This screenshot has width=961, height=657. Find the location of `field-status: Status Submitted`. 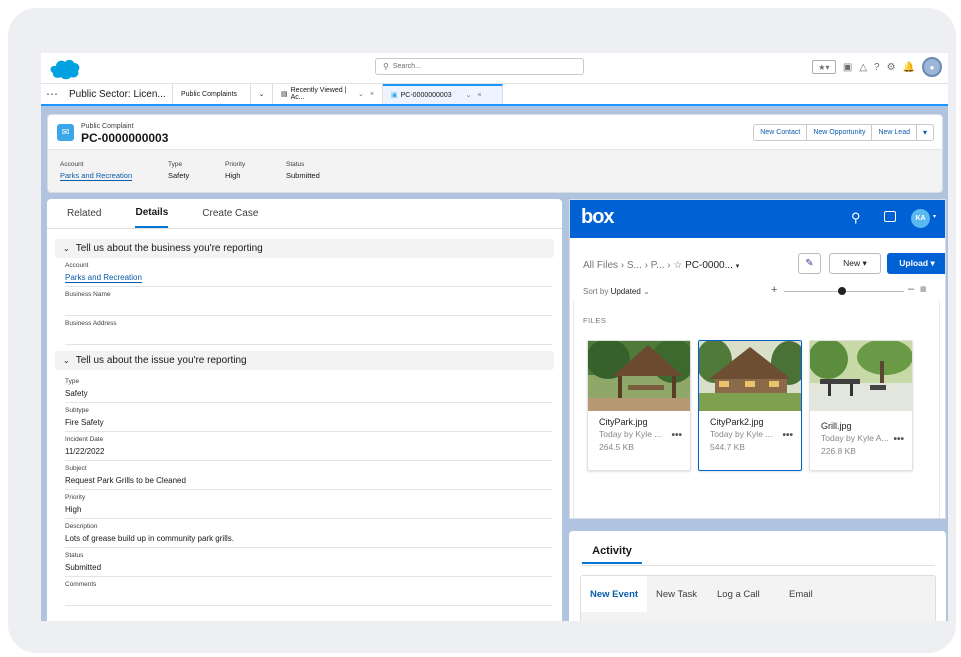

field-status: Status Submitted is located at coordinates (308, 562).